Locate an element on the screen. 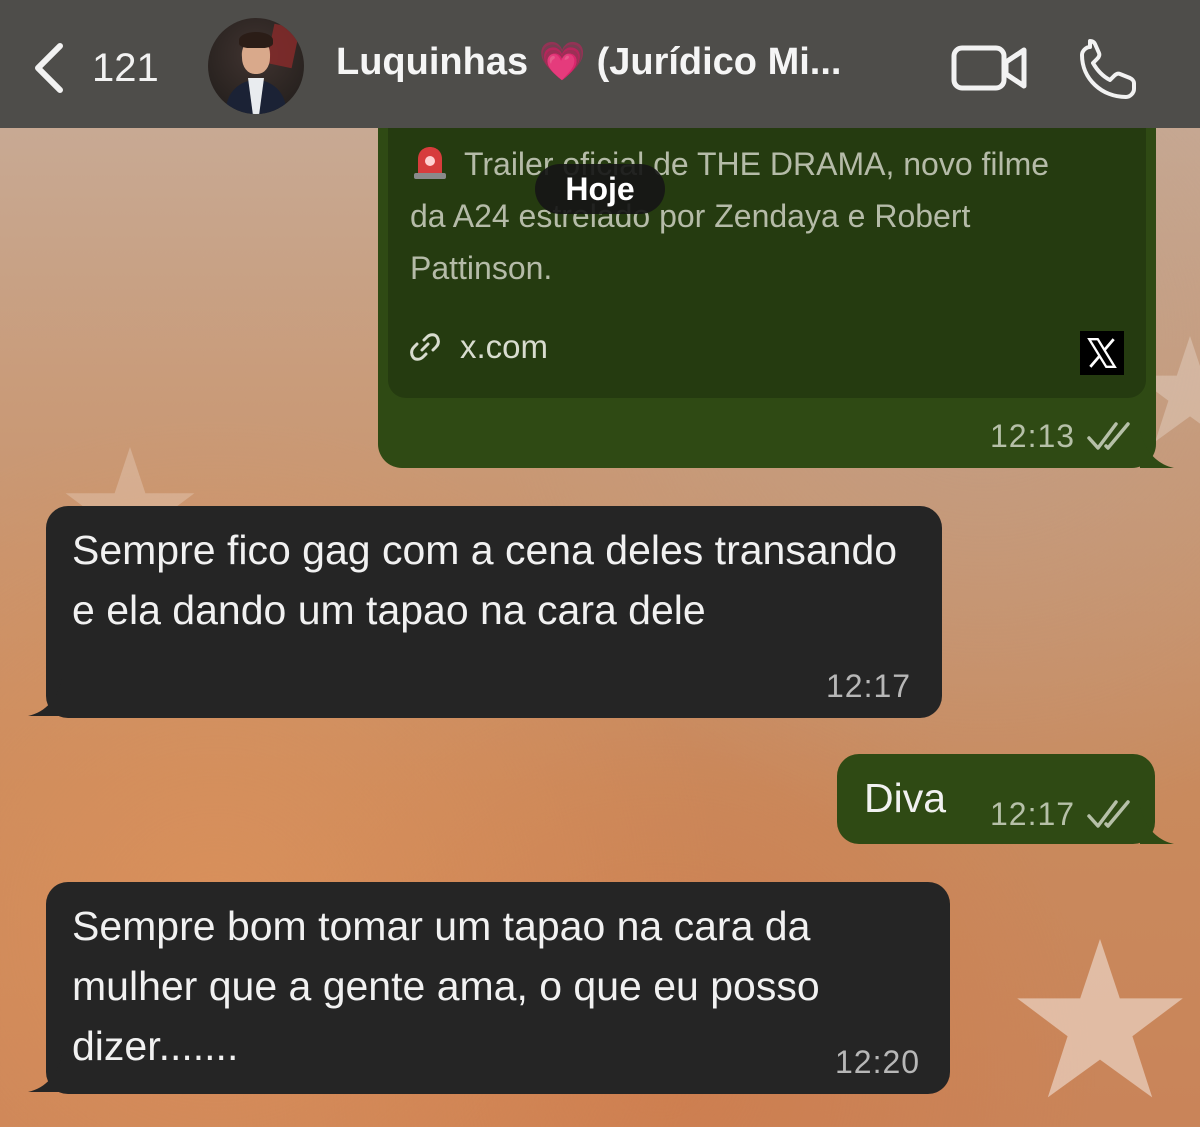 Image resolution: width=1200 pixels, height=1127 pixels. date-separator: Hoje is located at coordinates (600, 189).